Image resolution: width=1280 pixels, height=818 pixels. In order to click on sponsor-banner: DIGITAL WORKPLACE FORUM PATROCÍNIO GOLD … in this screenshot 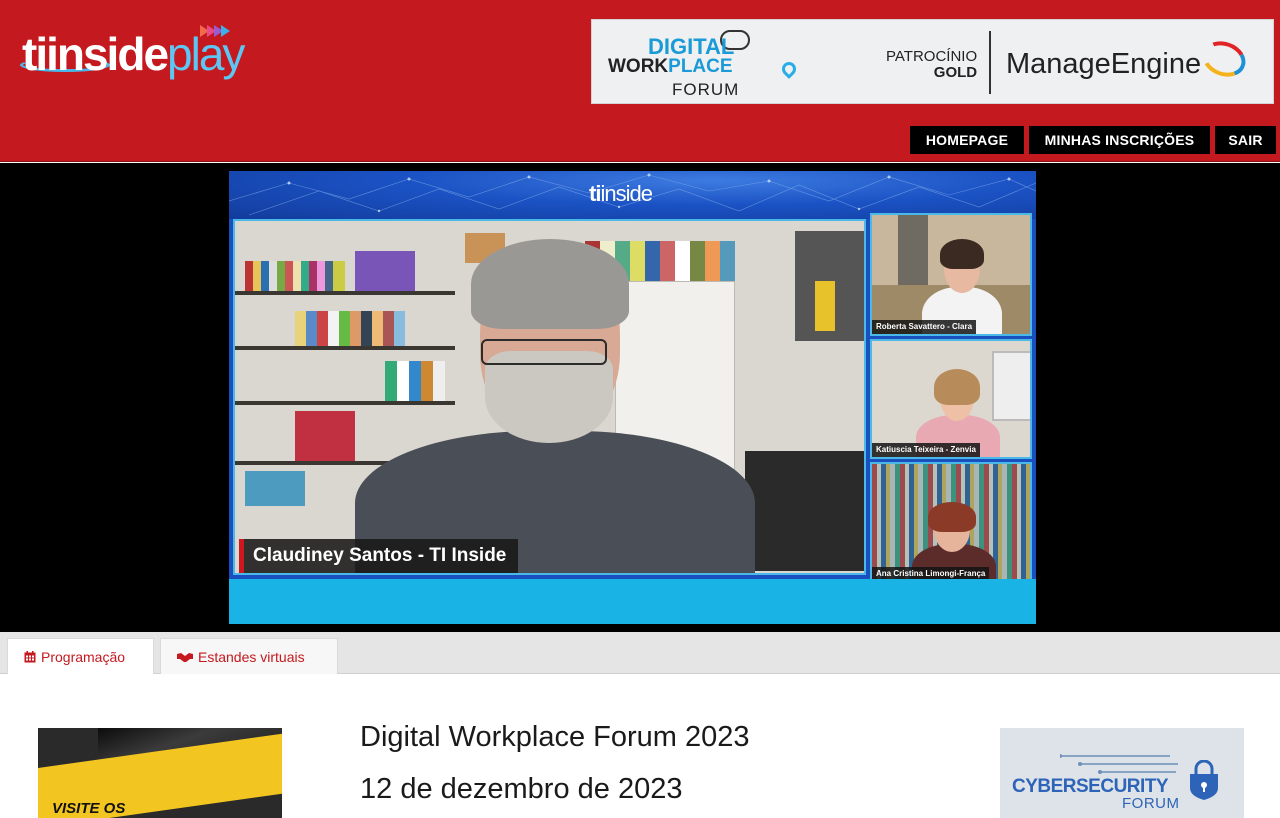, I will do `click(932, 61)`.